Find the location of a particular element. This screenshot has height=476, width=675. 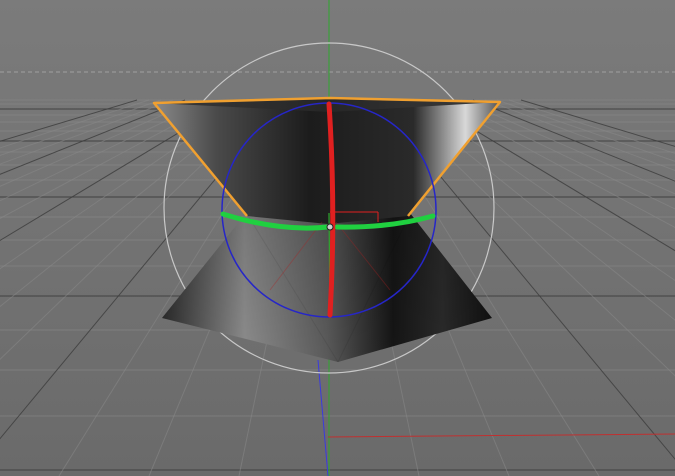

gizmo-center-handle is located at coordinates (330, 227).